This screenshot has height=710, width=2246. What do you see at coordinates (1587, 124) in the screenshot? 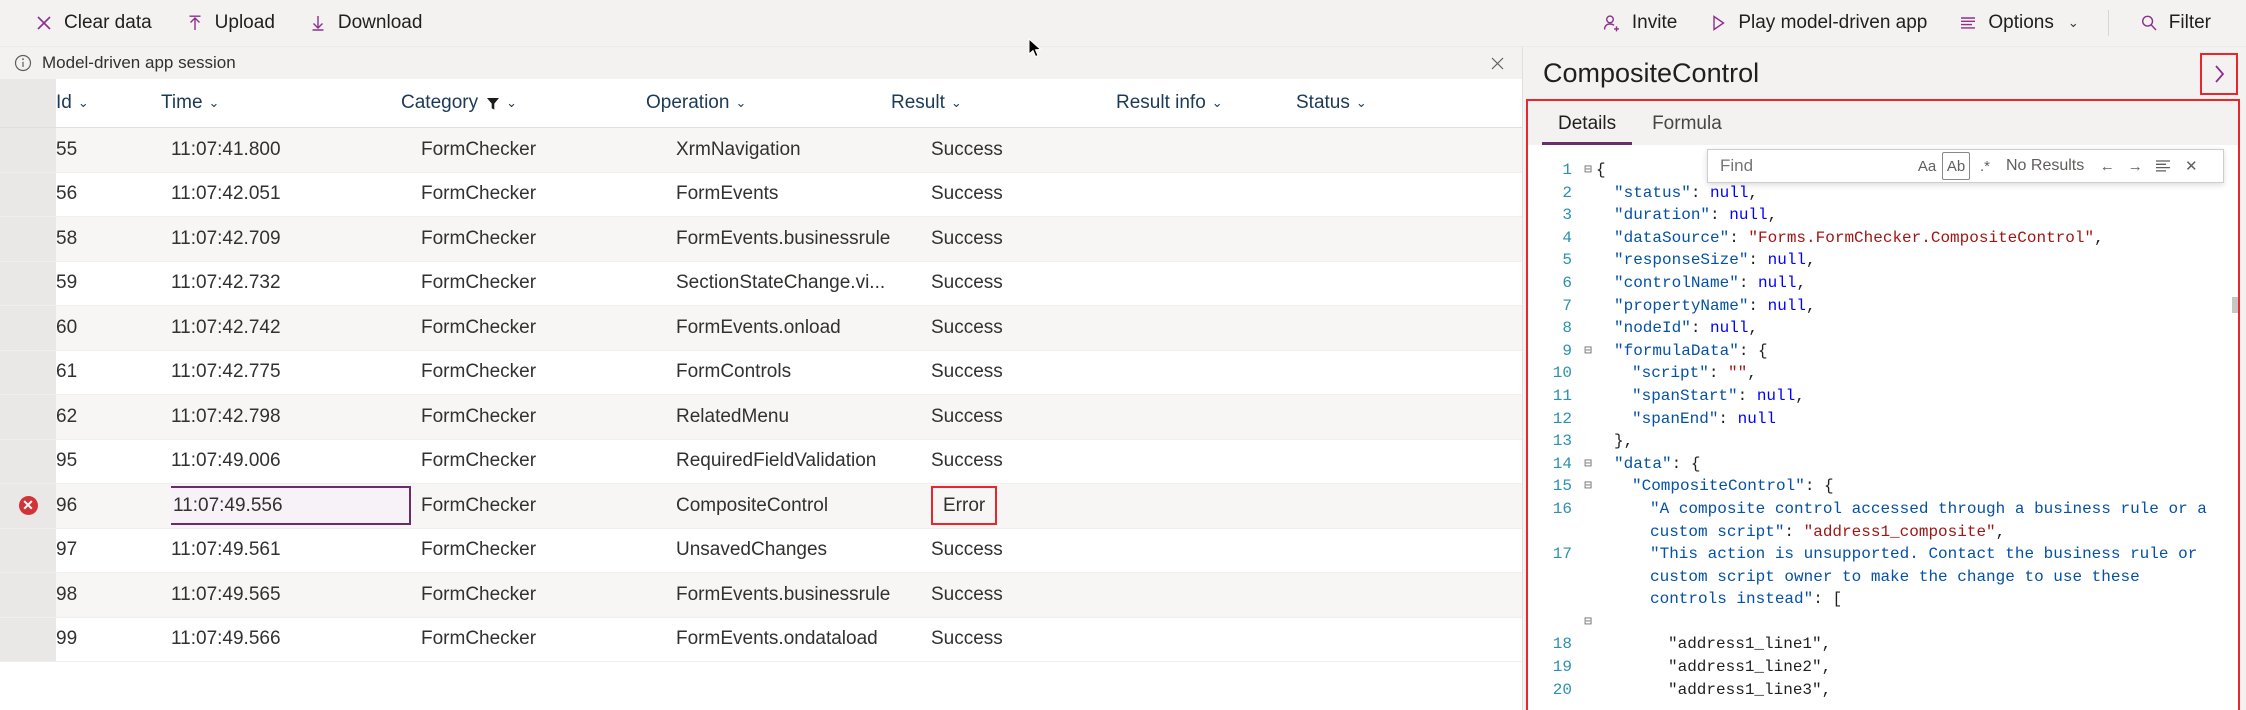
I see `tab-details: Details` at bounding box center [1587, 124].